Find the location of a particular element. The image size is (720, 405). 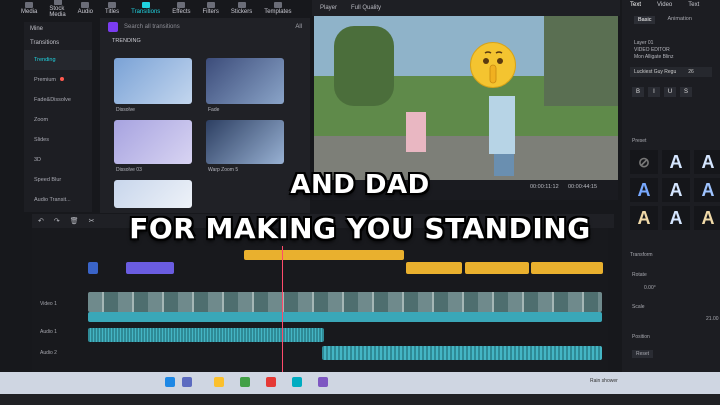

menu-audio: Audio is located at coordinates (85, 8).